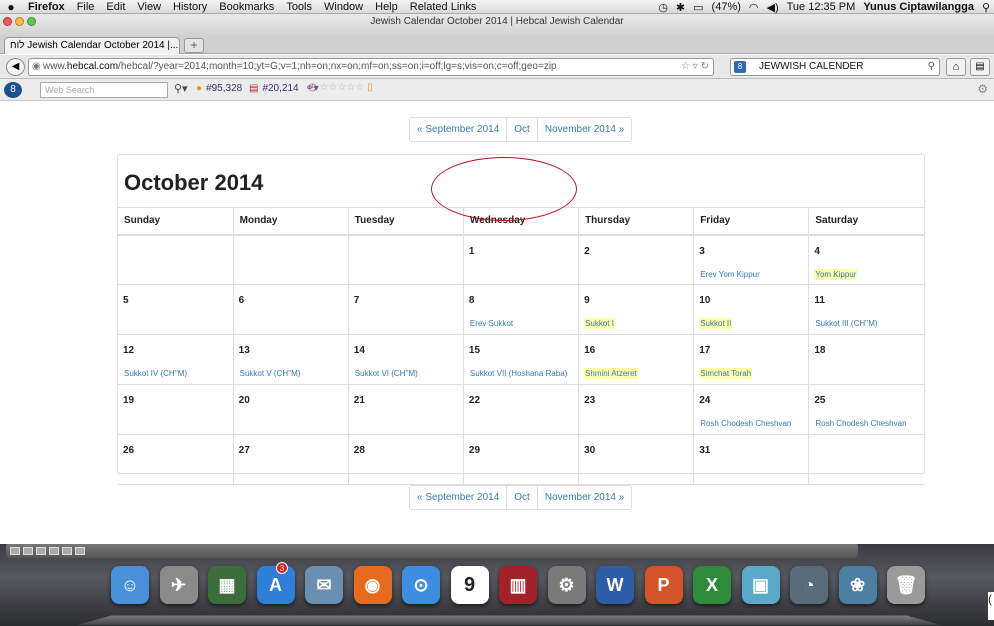 The width and height of the screenshot is (994, 626). What do you see at coordinates (866, 309) in the screenshot?
I see `calendar-day-cell: 11 Sukkot III (CH''M)` at bounding box center [866, 309].